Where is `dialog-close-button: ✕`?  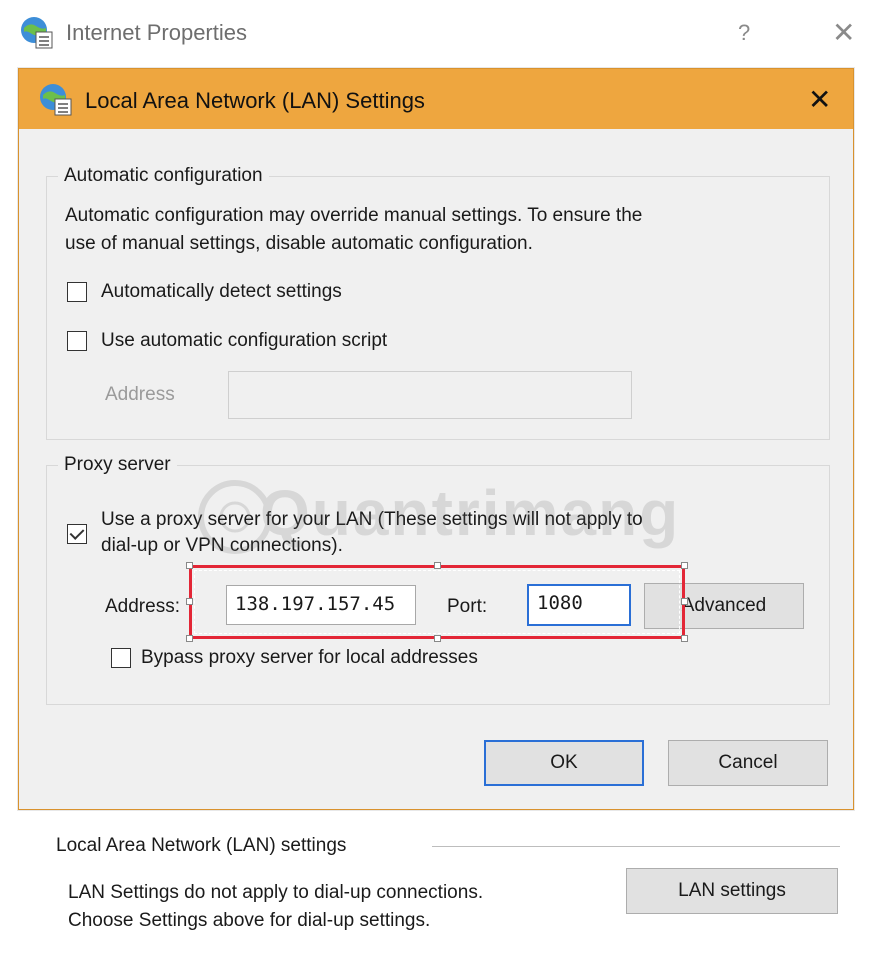
dialog-close-button: ✕ is located at coordinates (819, 99).